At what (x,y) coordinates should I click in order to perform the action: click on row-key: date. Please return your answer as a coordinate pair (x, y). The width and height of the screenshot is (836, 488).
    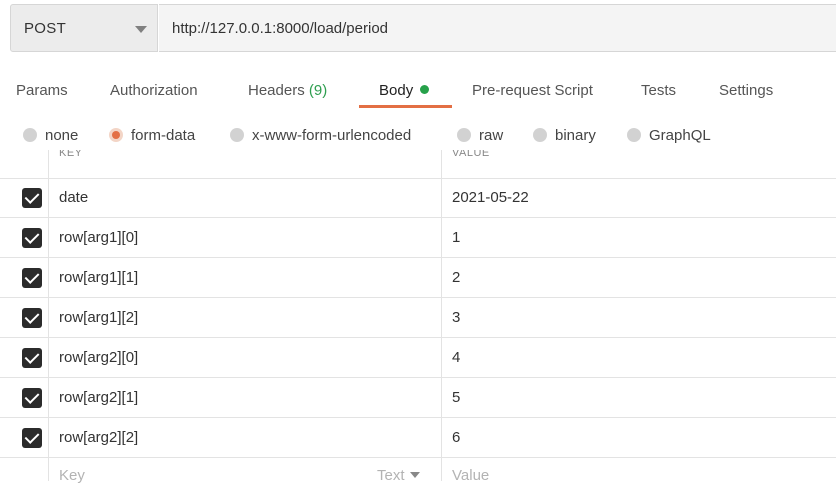
    Looking at the image, I should click on (73, 197).